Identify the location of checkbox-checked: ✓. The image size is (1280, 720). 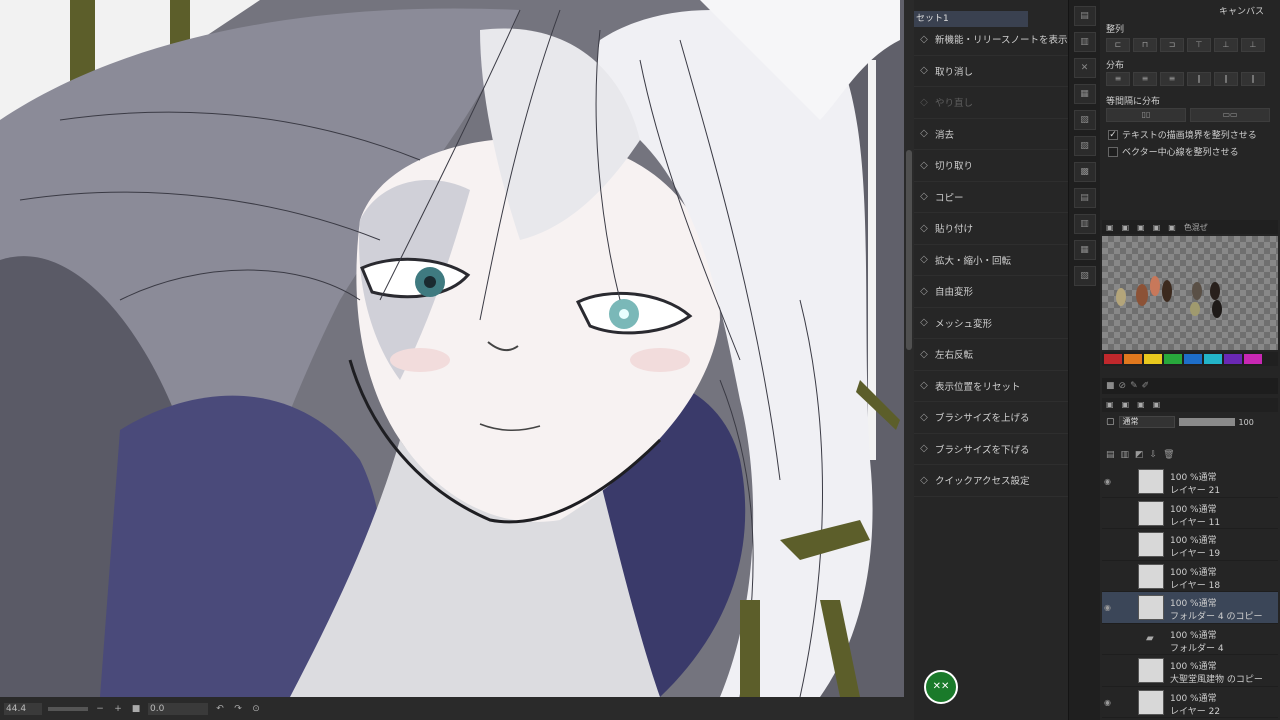
(1113, 134).